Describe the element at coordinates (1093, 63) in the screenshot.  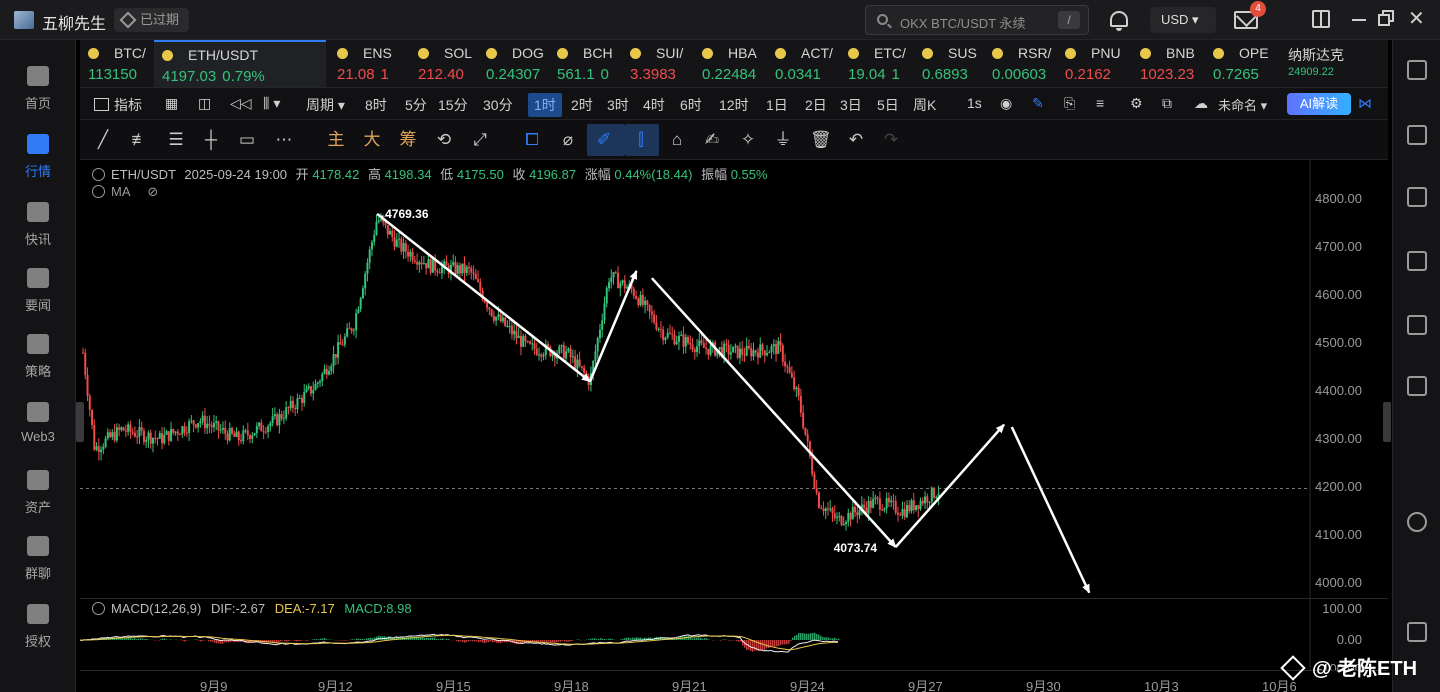
I see `ticker-12: PNU 0.2162` at that location.